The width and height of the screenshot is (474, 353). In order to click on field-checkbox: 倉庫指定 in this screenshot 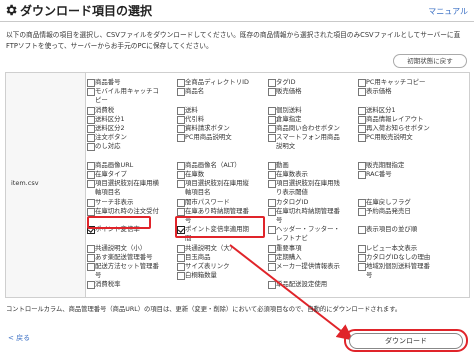, I will do `click(285, 119)`.